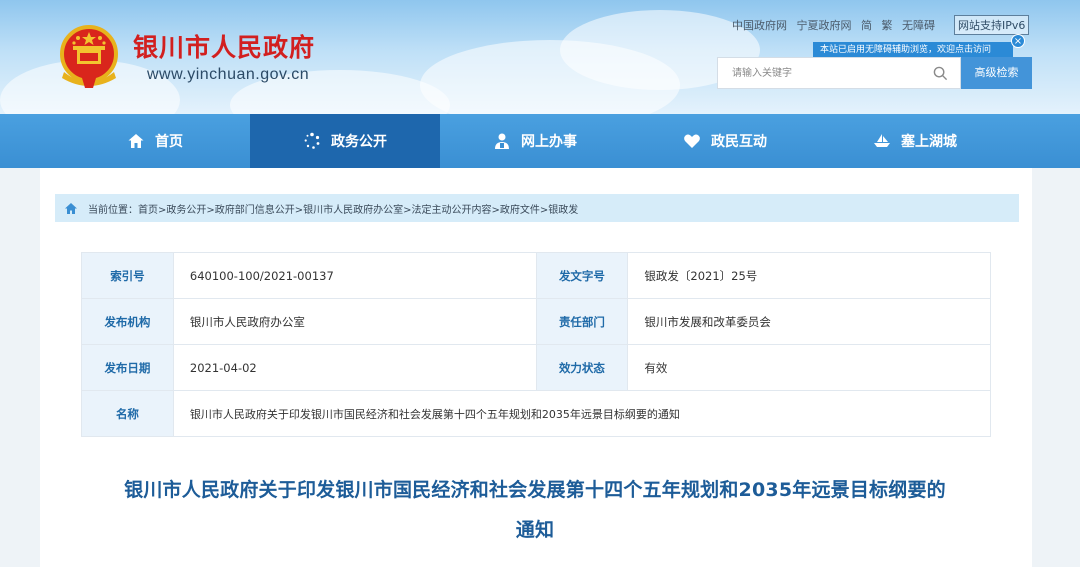 Image resolution: width=1080 pixels, height=567 pixels. Describe the element at coordinates (929, 142) in the screenshot. I see `nav-label: 塞上湖城` at that location.